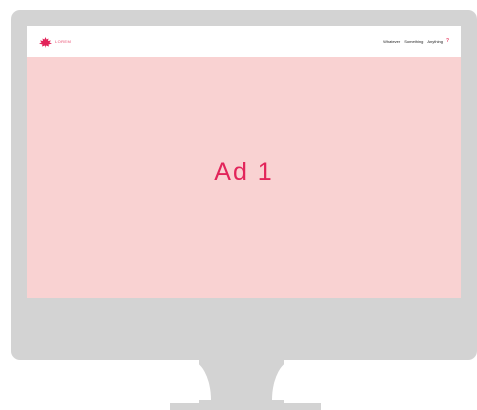 The width and height of the screenshot is (477, 410). Describe the element at coordinates (244, 41) in the screenshot. I see `site-header: LOREM Whatever Something Anything ?` at that location.